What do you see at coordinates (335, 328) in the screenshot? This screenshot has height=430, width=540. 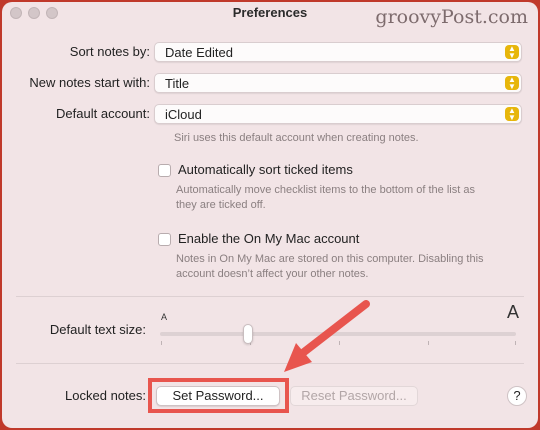 I see `arrow-shaft` at bounding box center [335, 328].